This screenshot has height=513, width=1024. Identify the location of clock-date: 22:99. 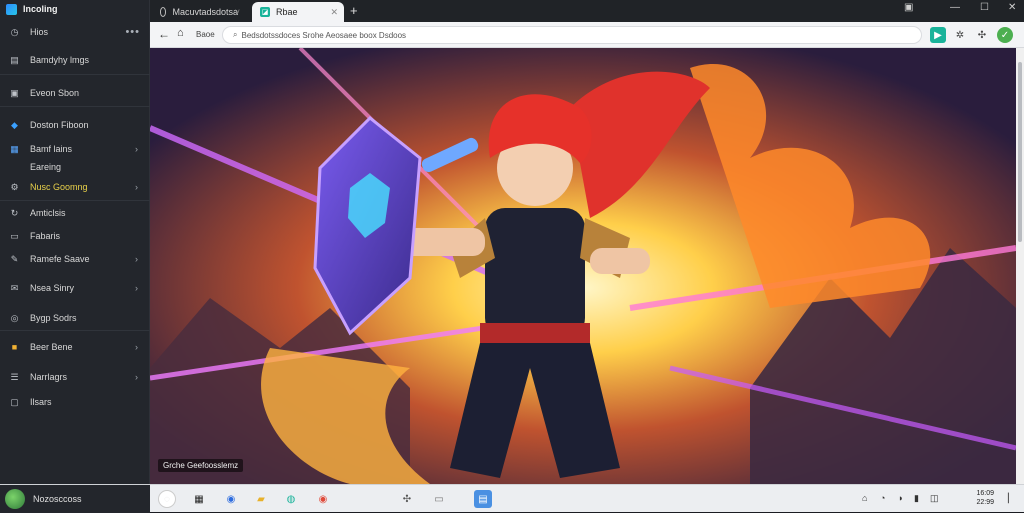
(985, 502).